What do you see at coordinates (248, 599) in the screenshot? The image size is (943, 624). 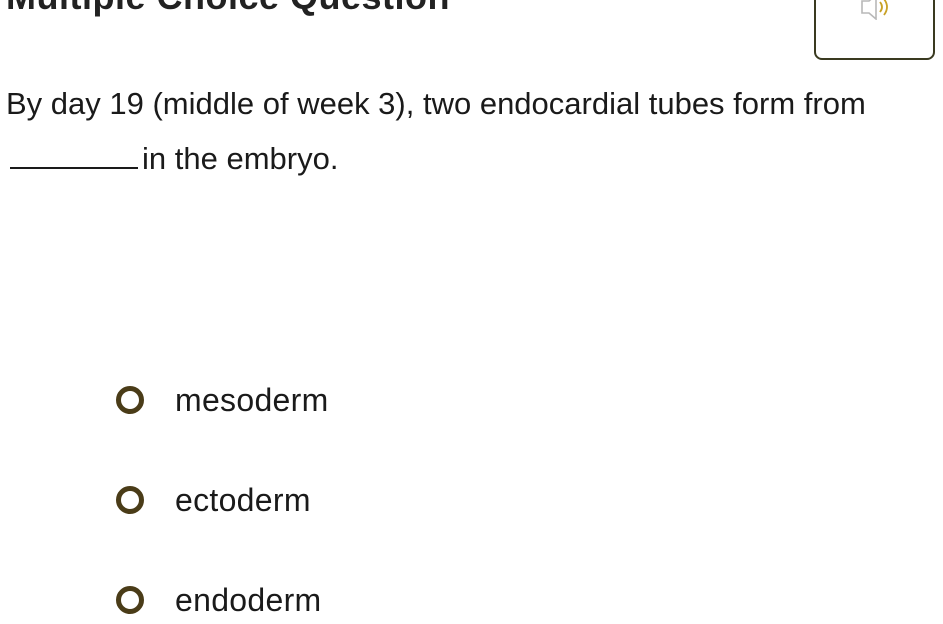 I see `option-label: endoderm` at bounding box center [248, 599].